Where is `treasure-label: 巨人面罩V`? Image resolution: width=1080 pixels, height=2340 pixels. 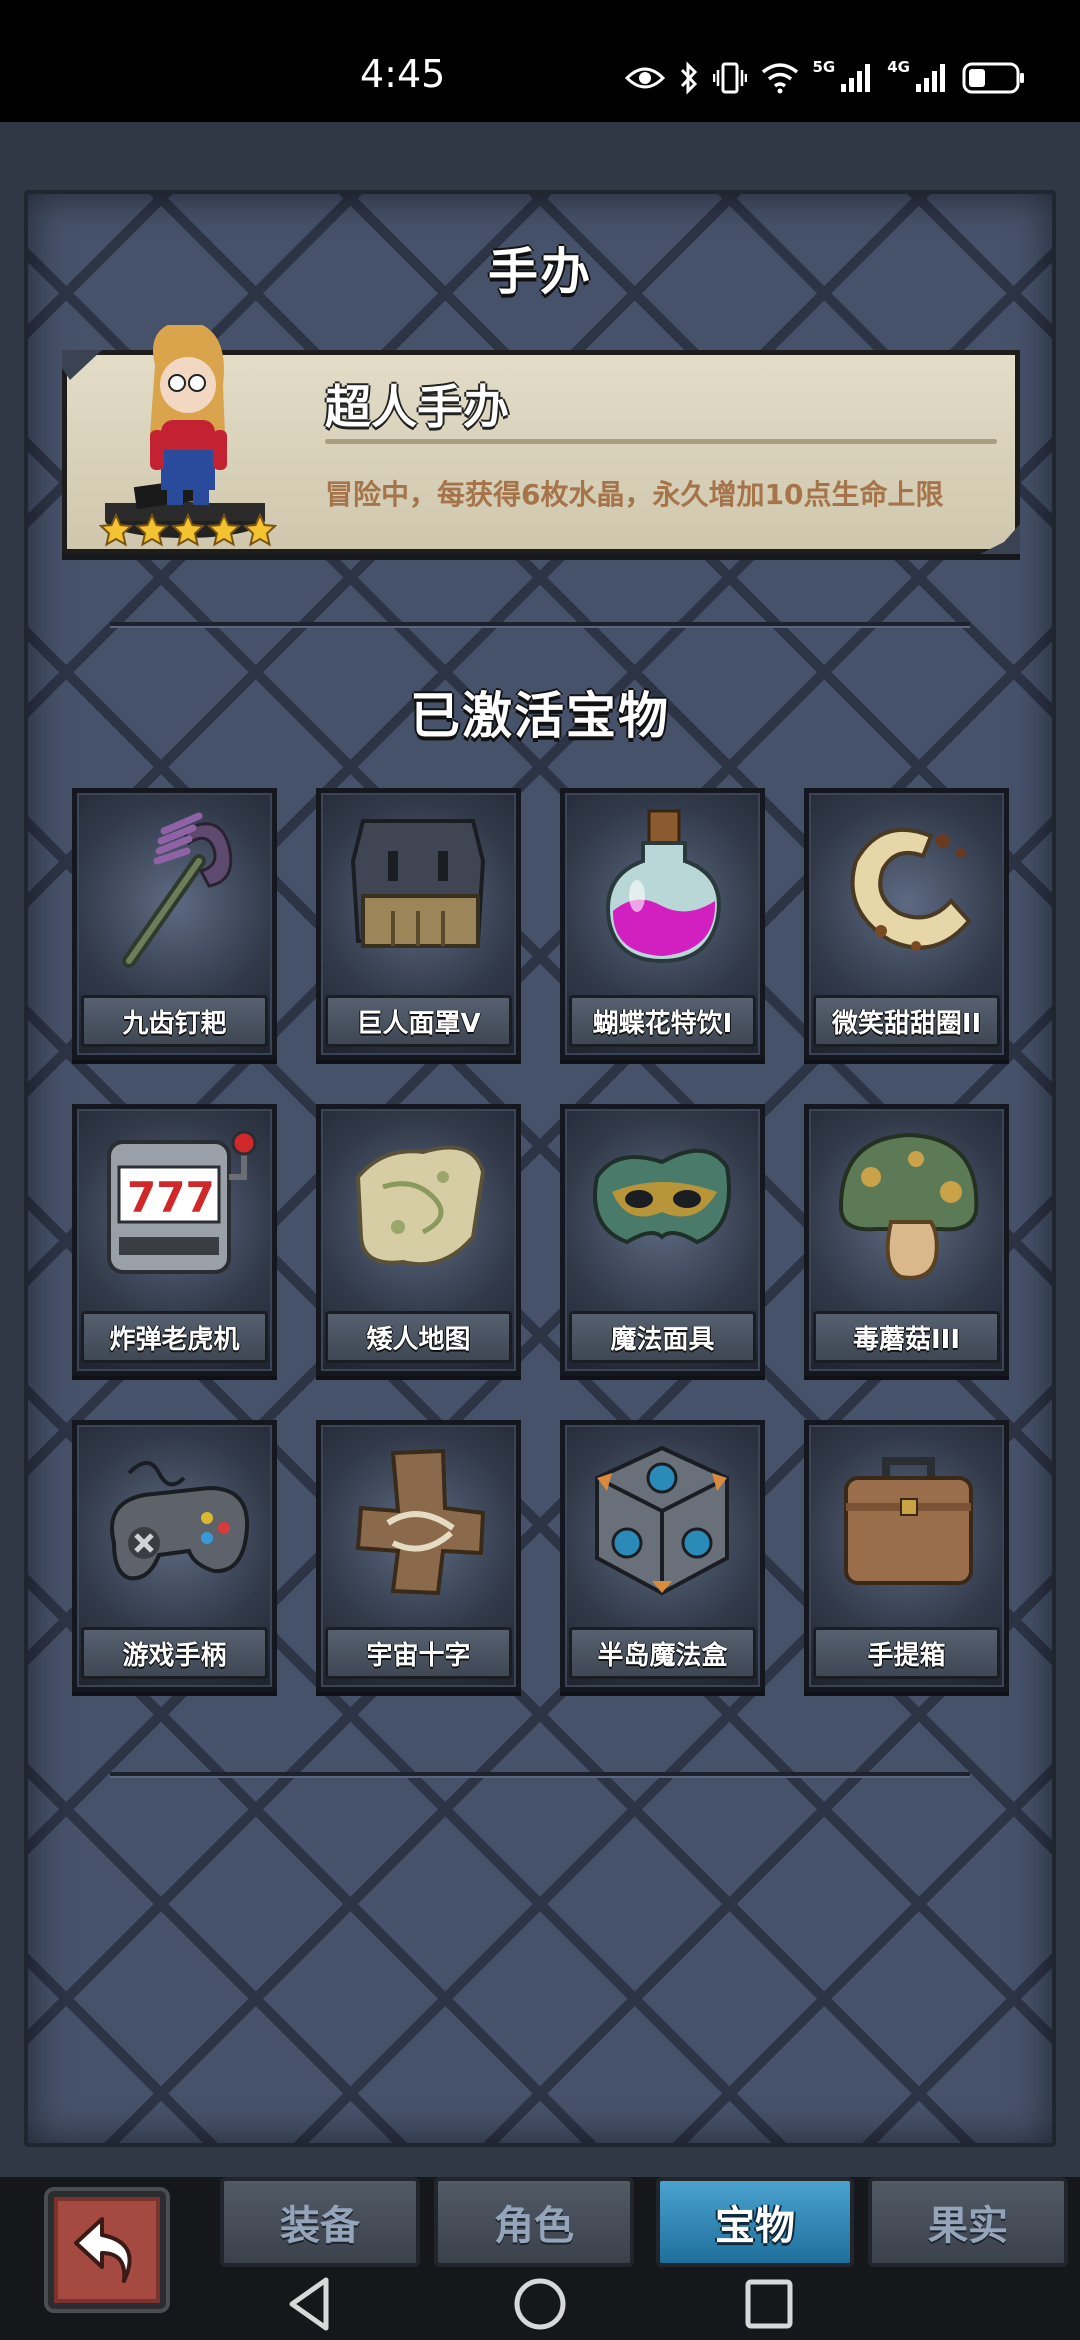 treasure-label: 巨人面罩V is located at coordinates (418, 1021).